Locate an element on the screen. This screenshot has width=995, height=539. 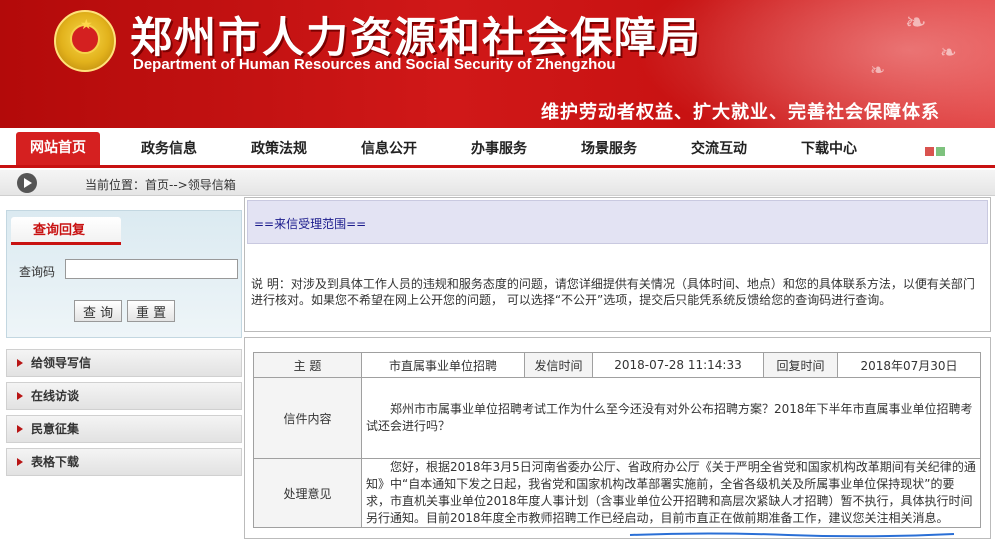
theme-green-swatch is located at coordinates (940, 151).